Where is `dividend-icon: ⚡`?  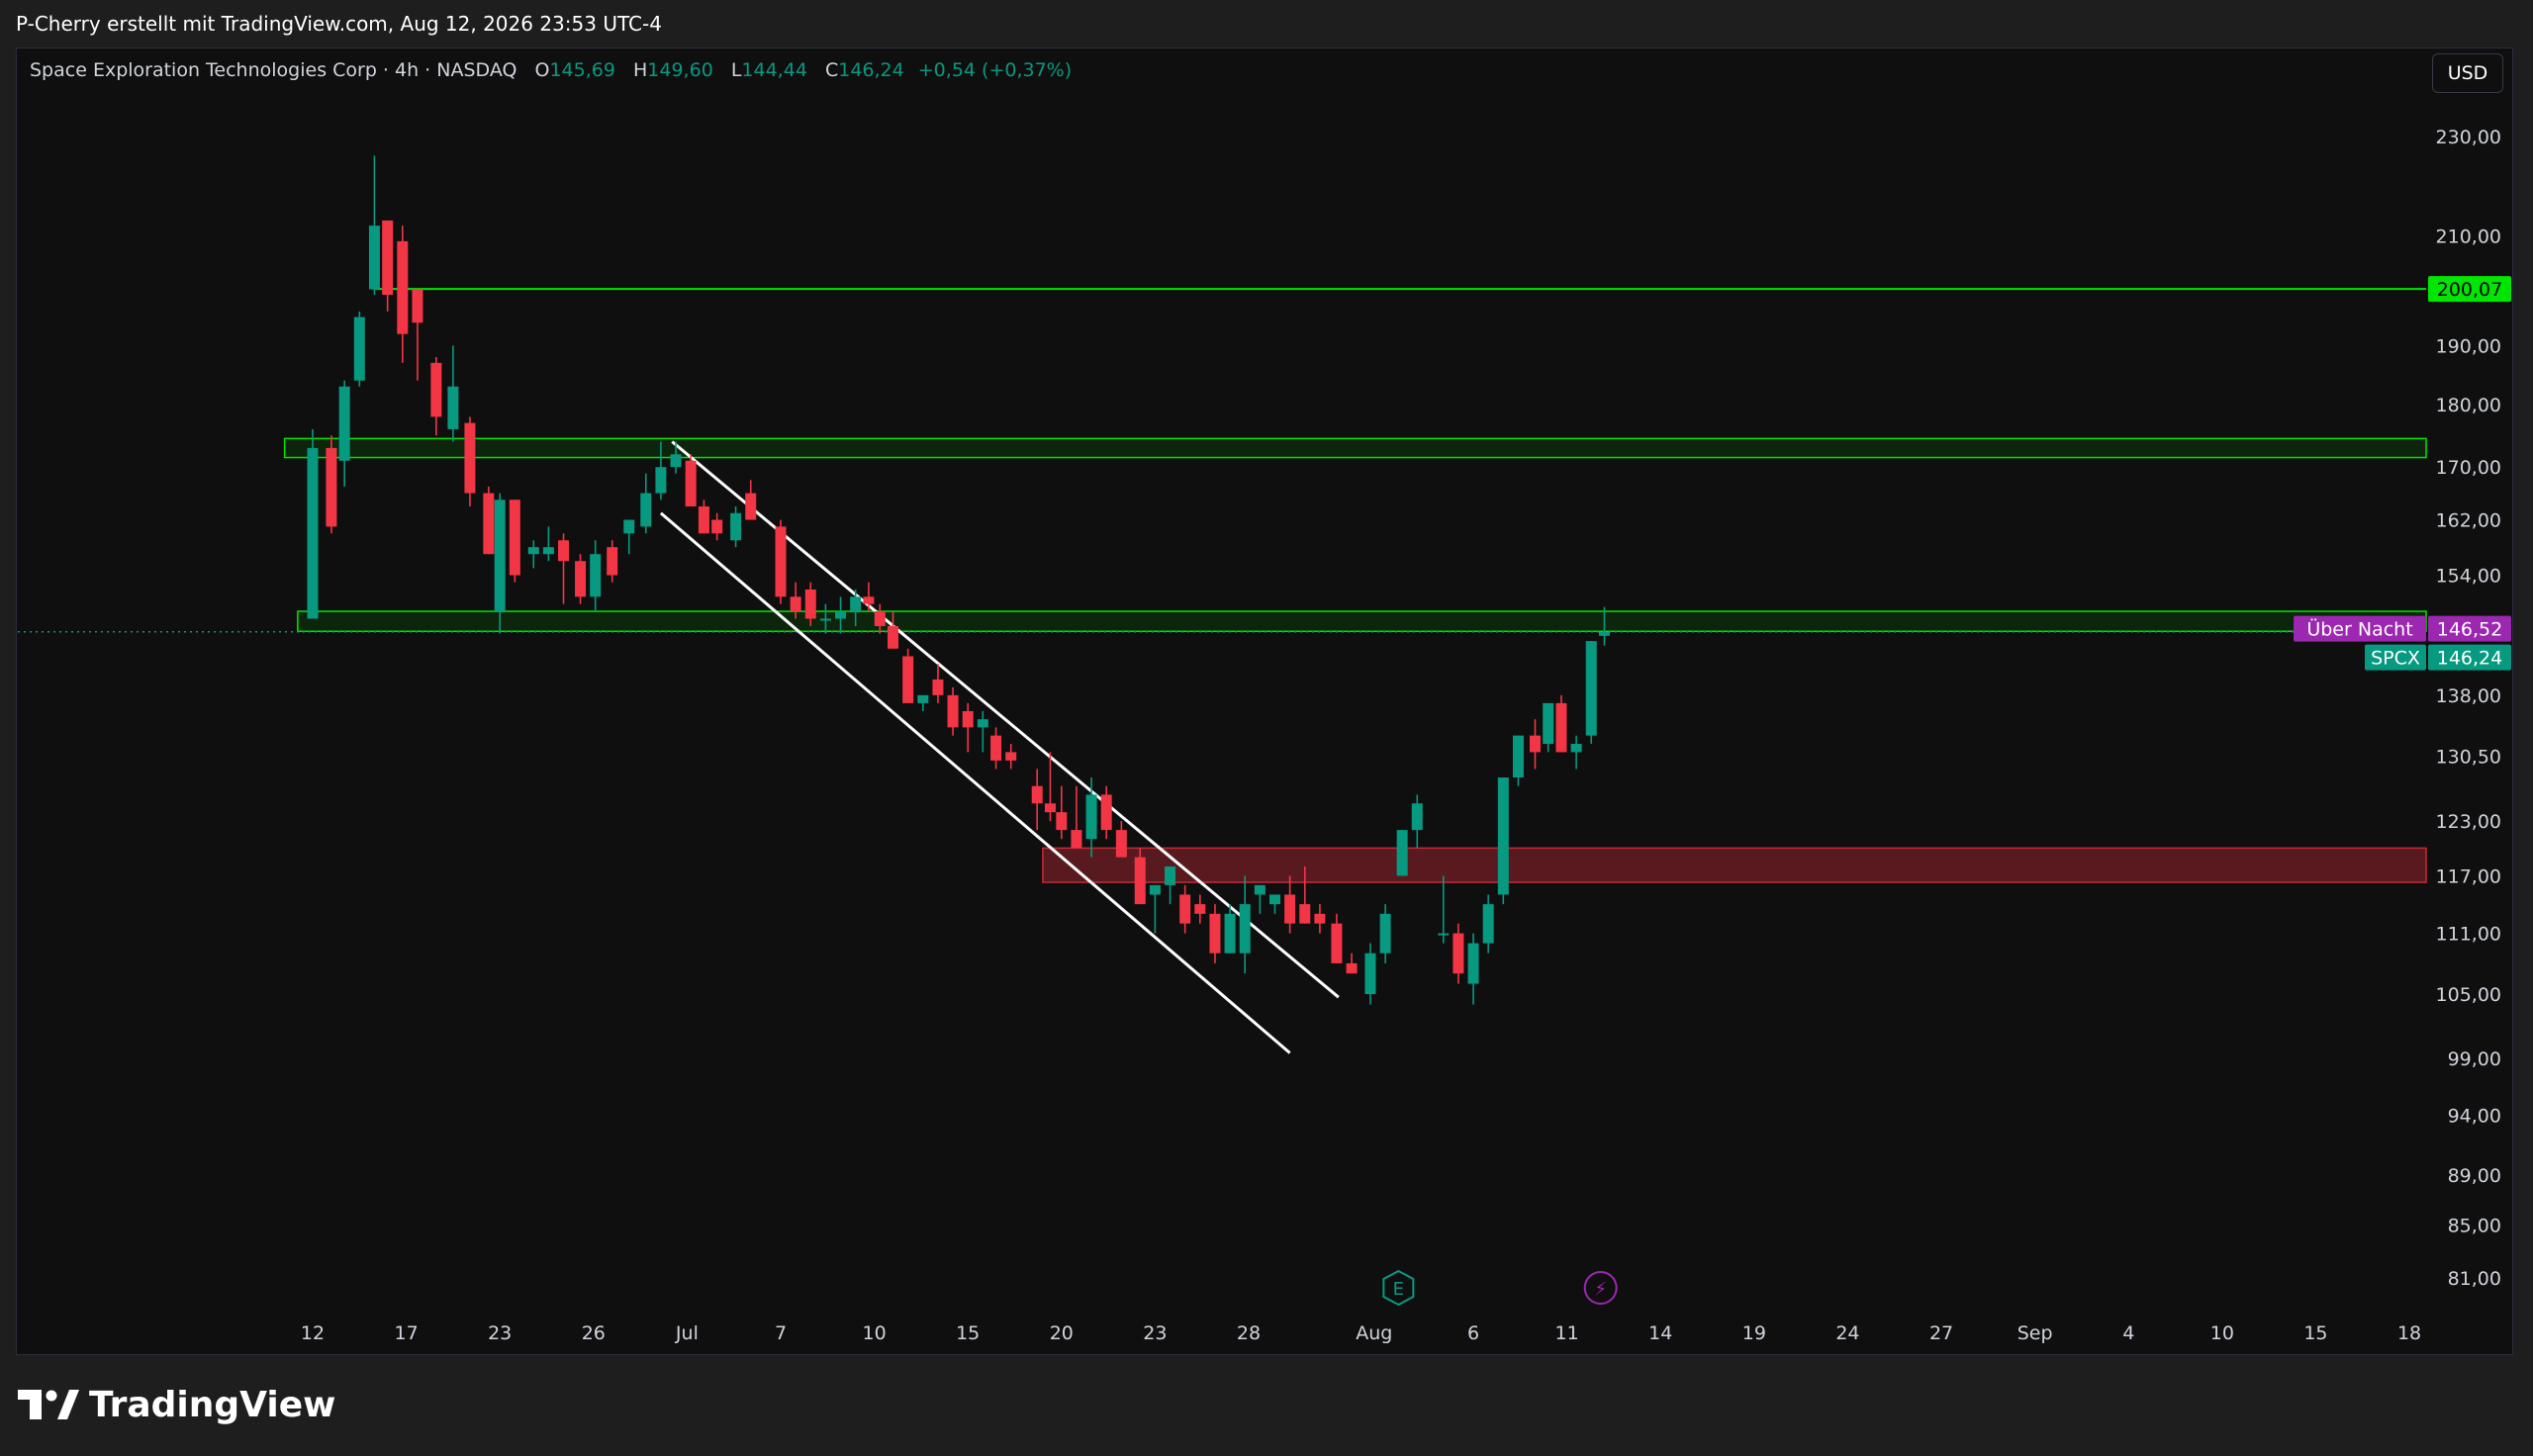
dividend-icon: ⚡ is located at coordinates (1600, 1288).